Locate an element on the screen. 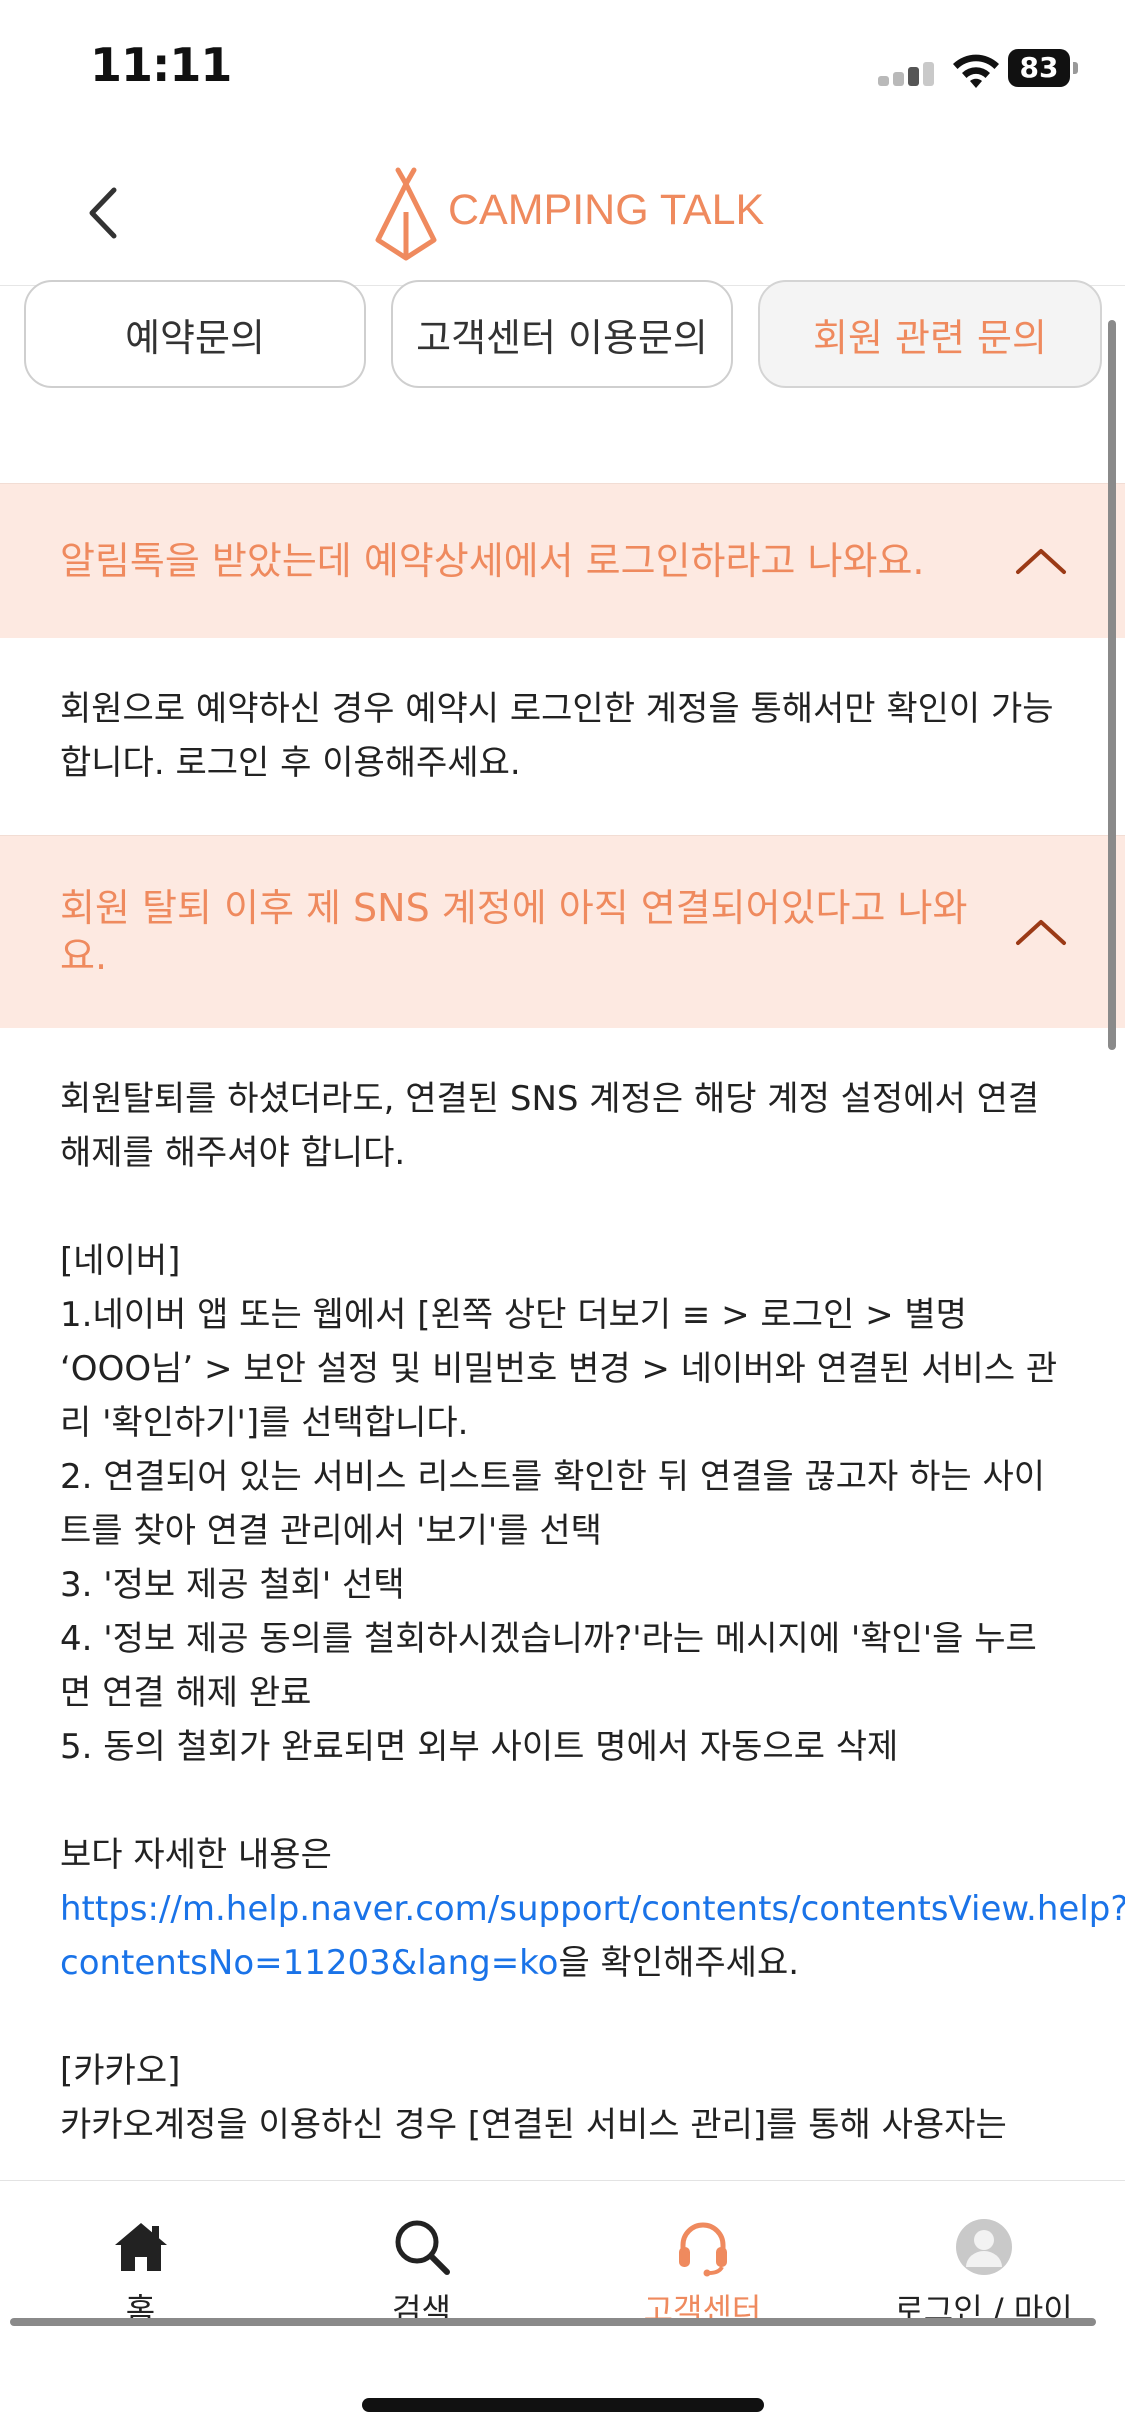 Image resolution: width=1125 pixels, height=2436 pixels. vertical-scrollbar is located at coordinates (1112, 685).